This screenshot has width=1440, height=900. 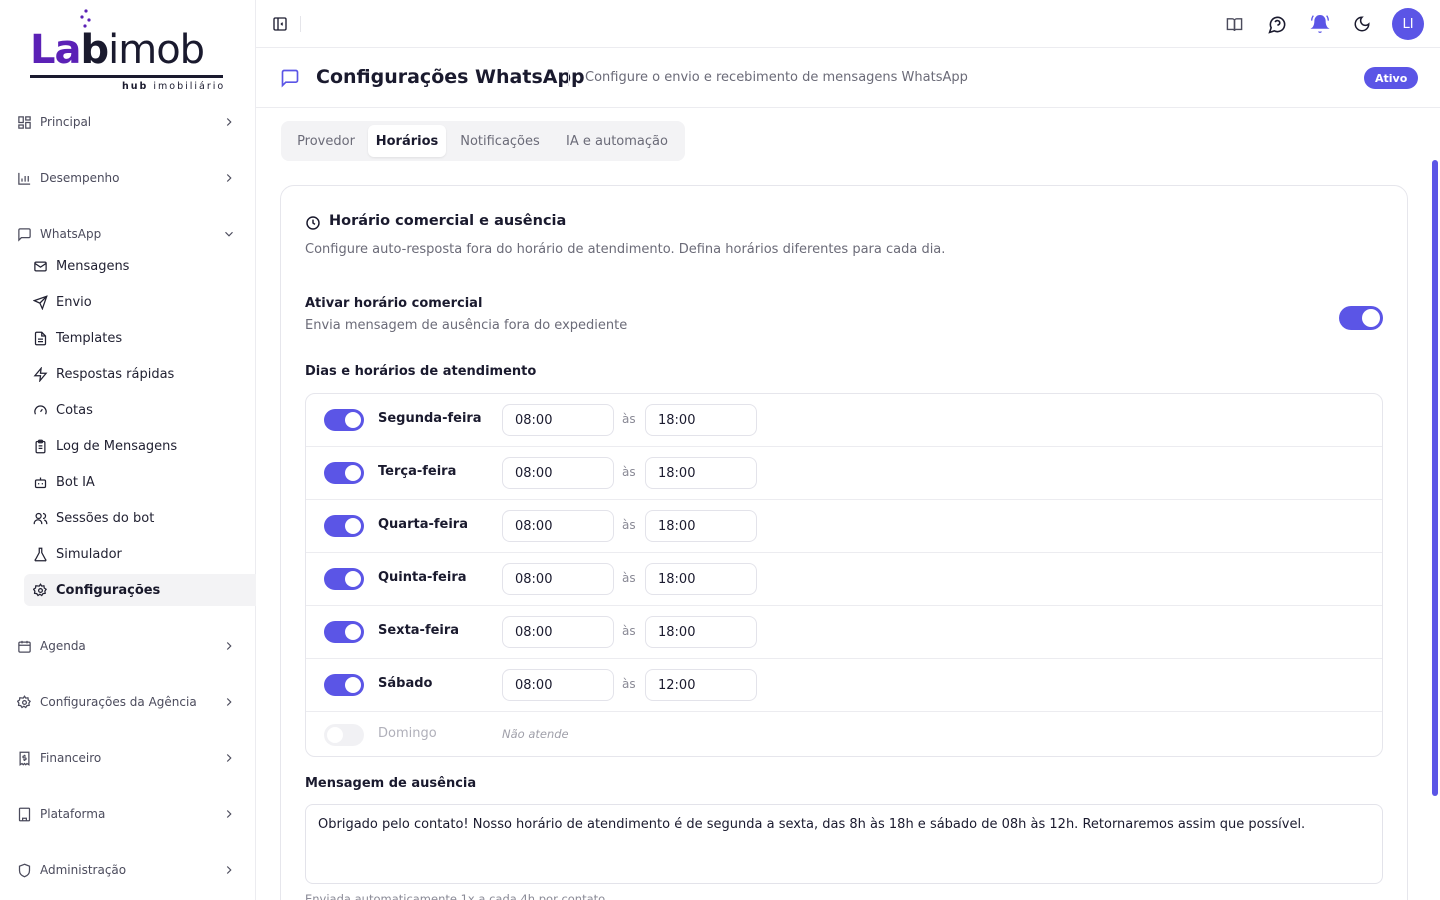 I want to click on status-badge: Ativo, so click(x=1391, y=78).